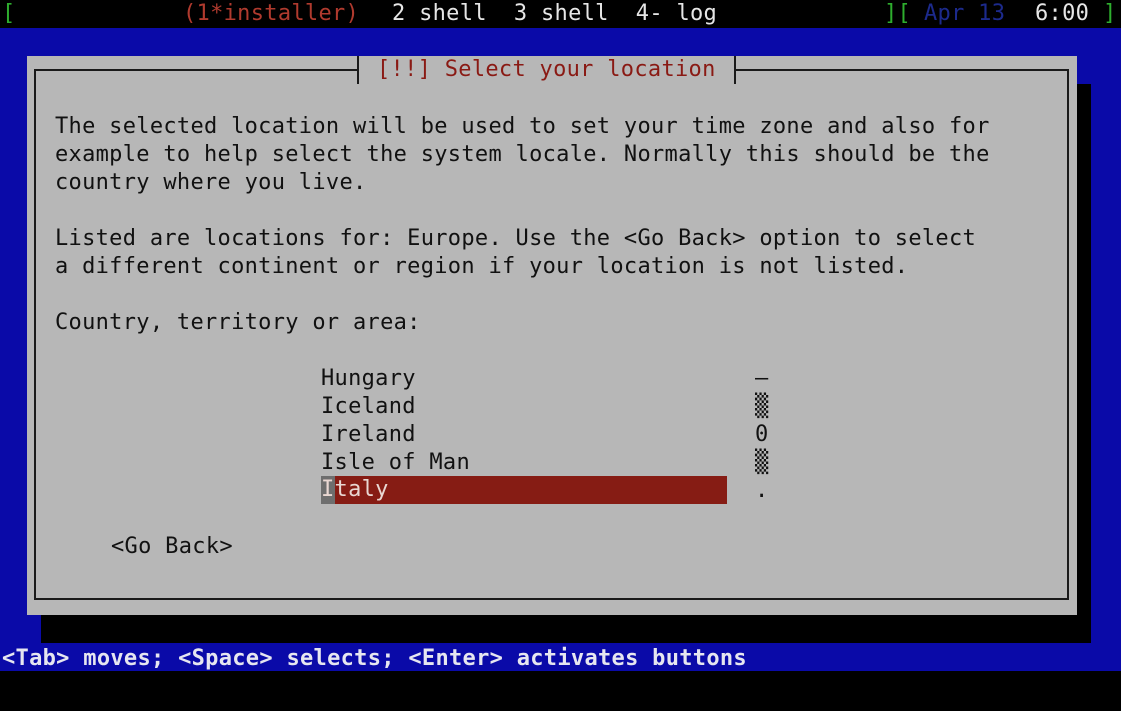 This screenshot has width=1121, height=711. I want to click on status-right-bracket-open: ][, so click(898, 13).